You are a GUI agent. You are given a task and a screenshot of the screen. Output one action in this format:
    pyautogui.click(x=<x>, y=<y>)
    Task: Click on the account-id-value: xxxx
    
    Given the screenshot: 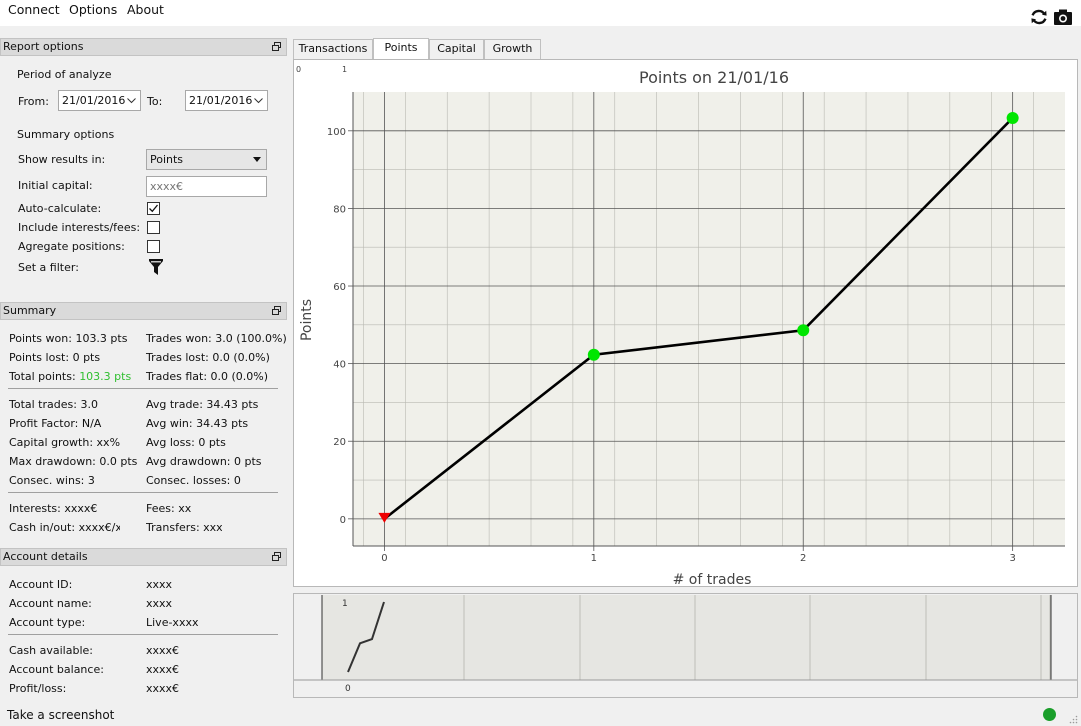 What is the action you would take?
    pyautogui.click(x=159, y=584)
    